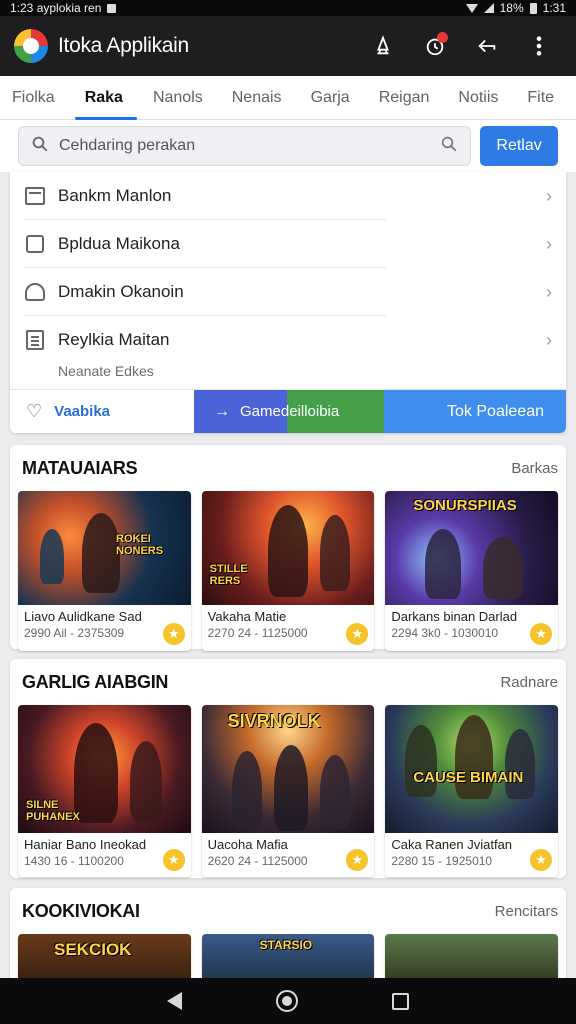 This screenshot has height=1024, width=576. Describe the element at coordinates (534, 468) in the screenshot. I see `section-more-link: Barkas` at that location.